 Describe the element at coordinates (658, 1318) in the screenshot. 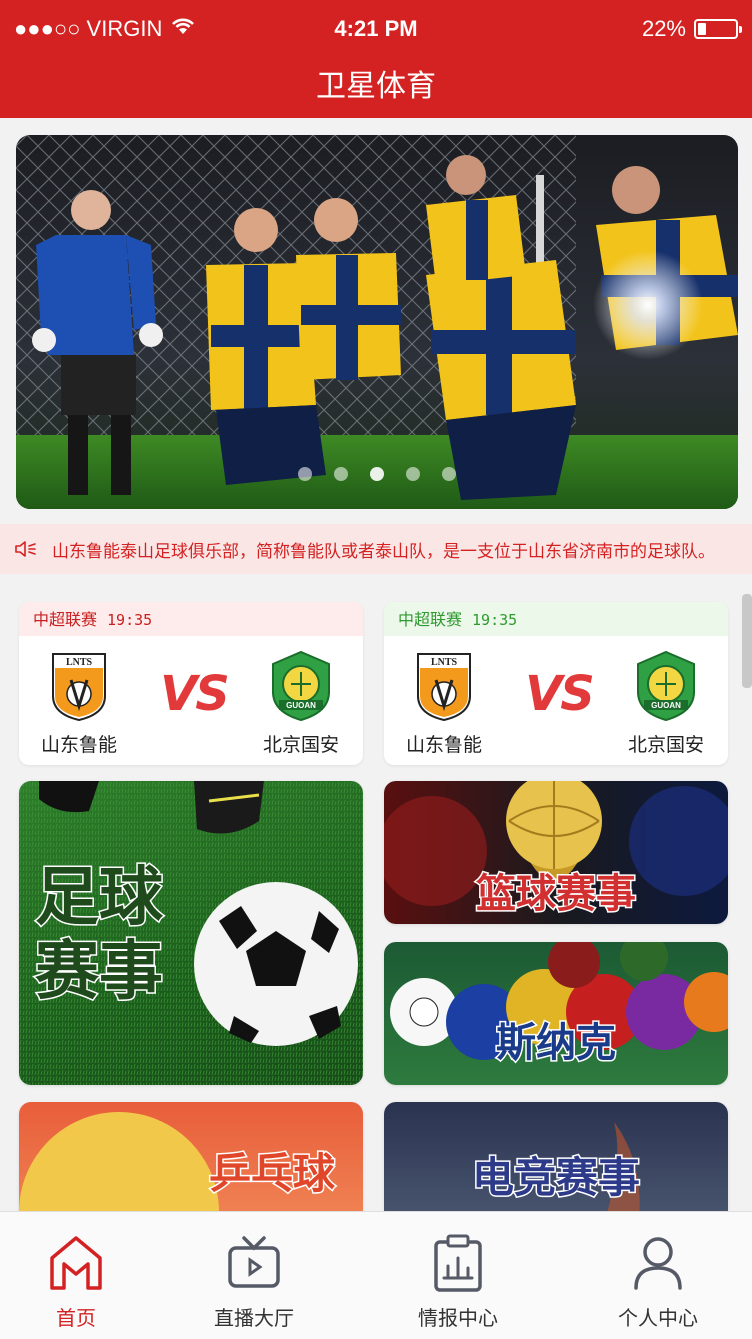

I see `tab-label: 个人中心` at that location.